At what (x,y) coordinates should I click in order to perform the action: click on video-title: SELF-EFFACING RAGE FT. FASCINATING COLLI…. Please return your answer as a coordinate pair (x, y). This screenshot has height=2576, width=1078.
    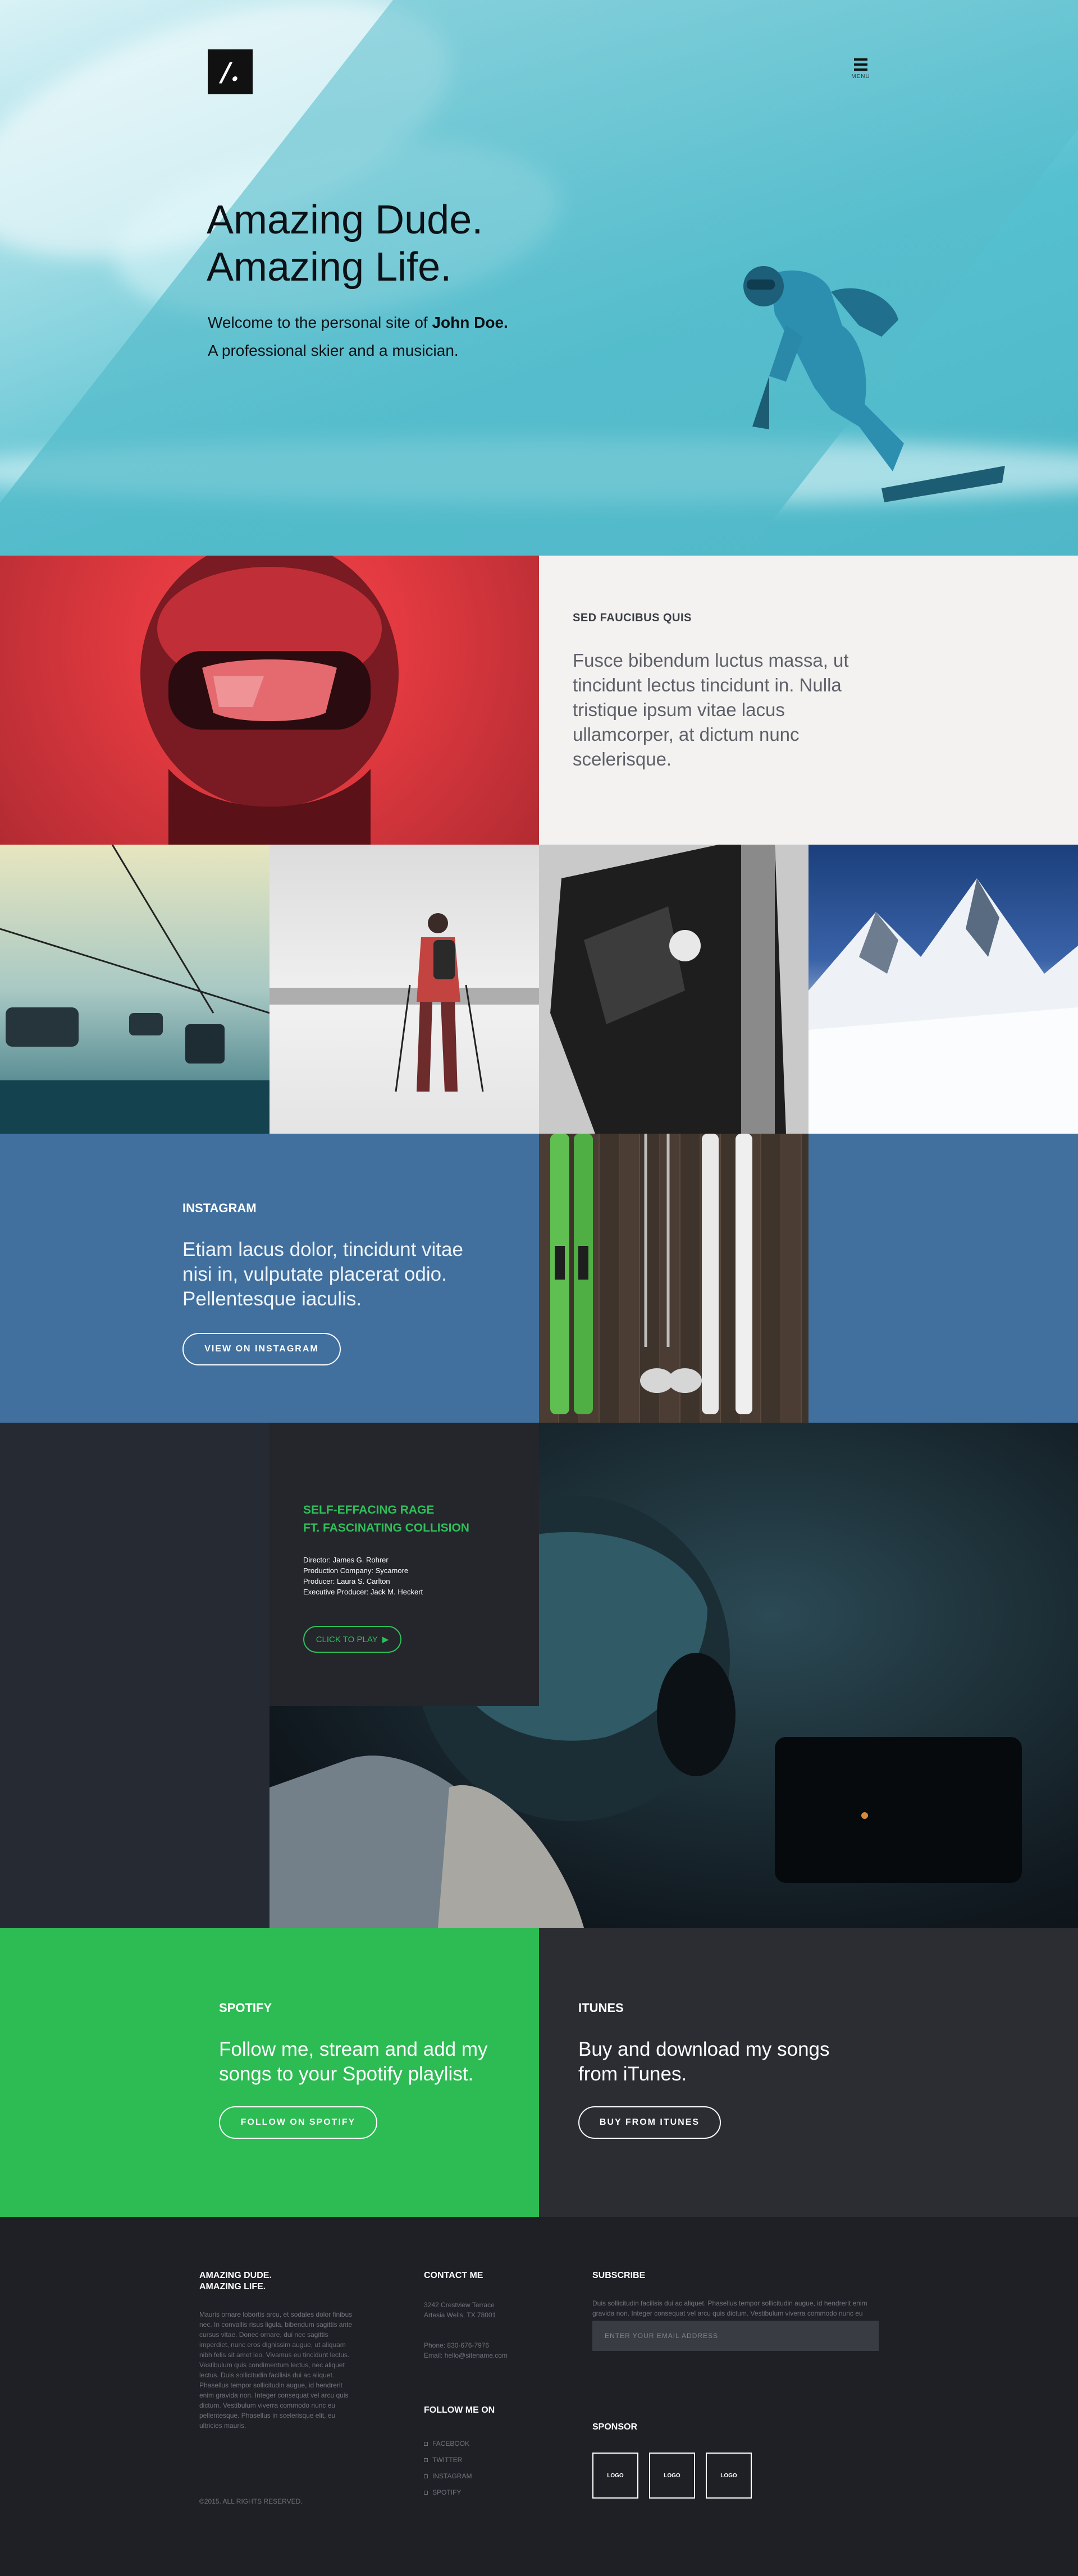
    Looking at the image, I should click on (386, 1519).